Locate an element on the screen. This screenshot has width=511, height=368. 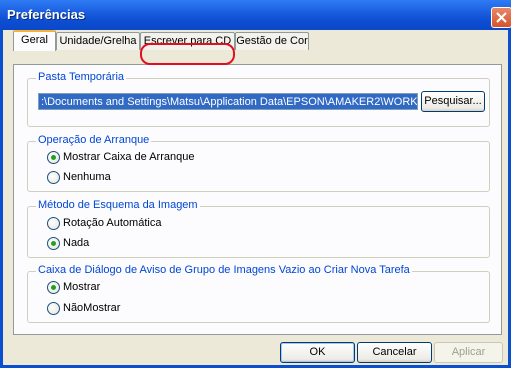
close-icon is located at coordinates (501, 17).